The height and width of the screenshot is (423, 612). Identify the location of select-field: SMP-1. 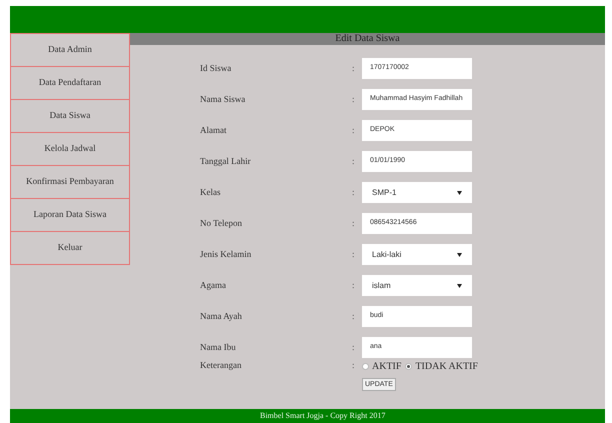
(417, 192).